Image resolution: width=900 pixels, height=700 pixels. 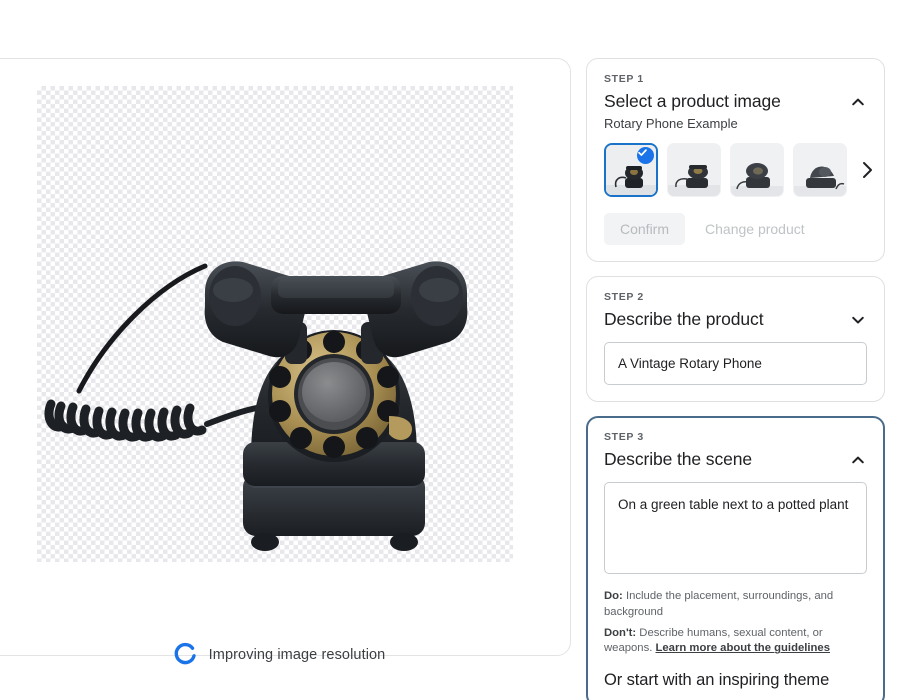 What do you see at coordinates (867, 170) in the screenshot?
I see `chevron-right-icon` at bounding box center [867, 170].